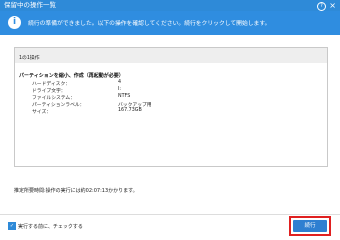 This screenshot has width=340, height=240. Describe the element at coordinates (76, 191) in the screenshot. I see `estimated-time-text: 推定所要時間:操作の実行には約02:07:13かかります。` at that location.